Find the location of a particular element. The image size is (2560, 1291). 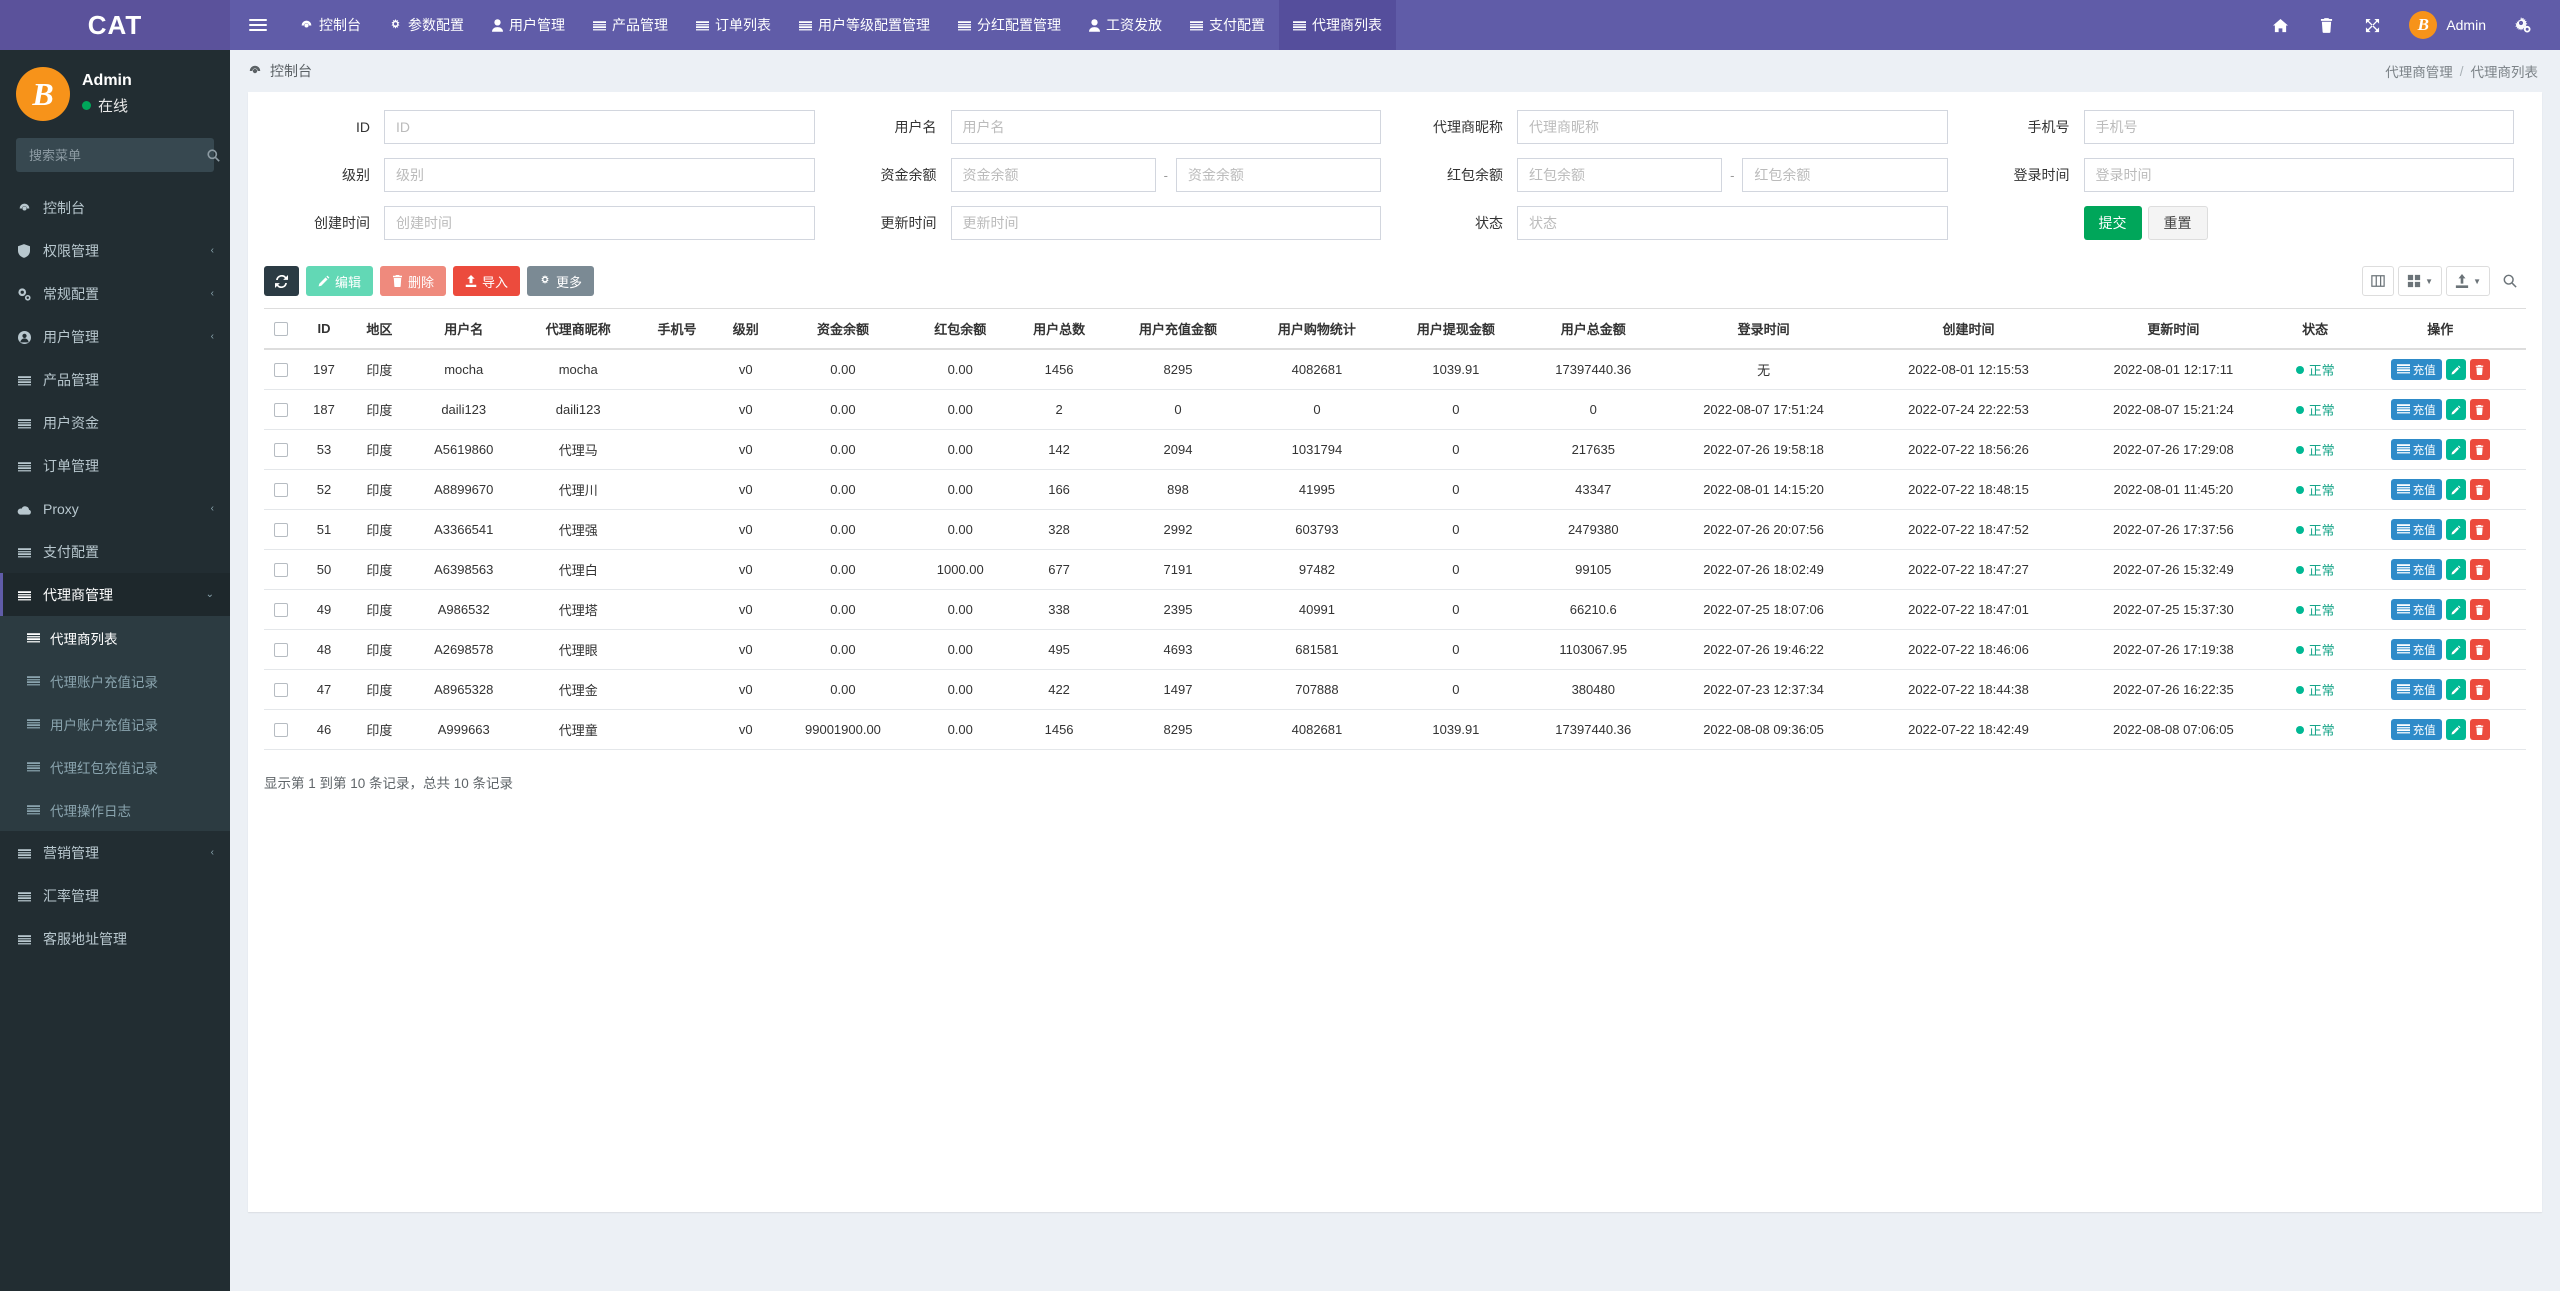

search-input is located at coordinates (117, 155).